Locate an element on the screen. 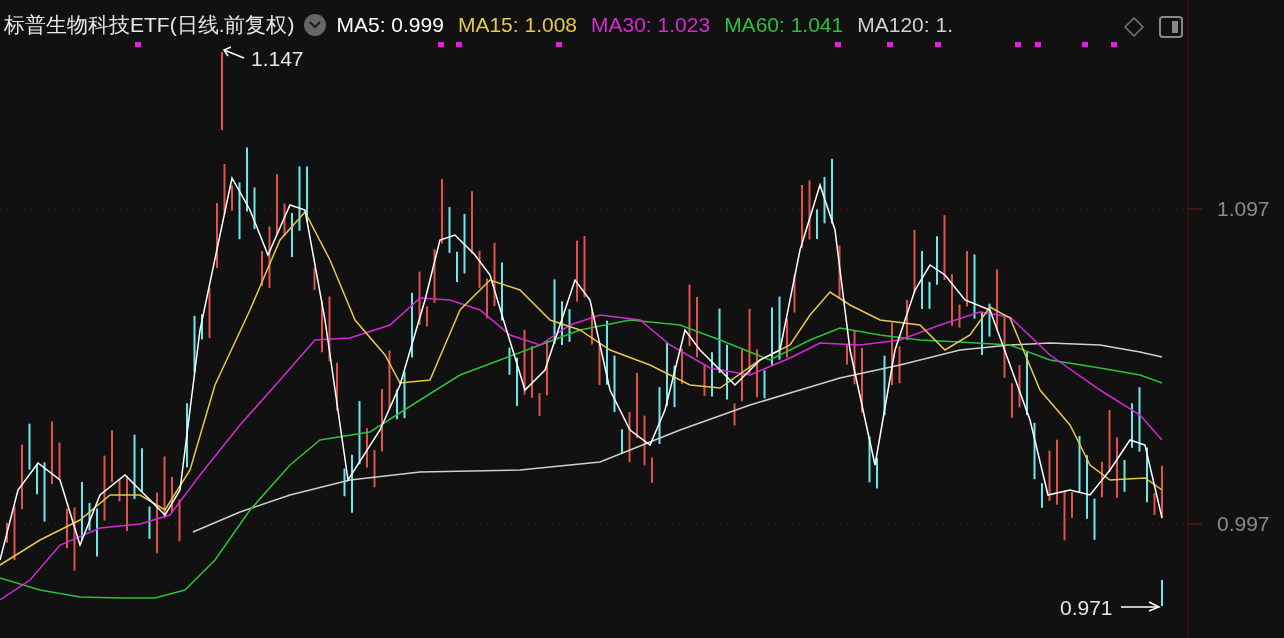 Image resolution: width=1284 pixels, height=638 pixels. chevron-down-icon is located at coordinates (315, 25).